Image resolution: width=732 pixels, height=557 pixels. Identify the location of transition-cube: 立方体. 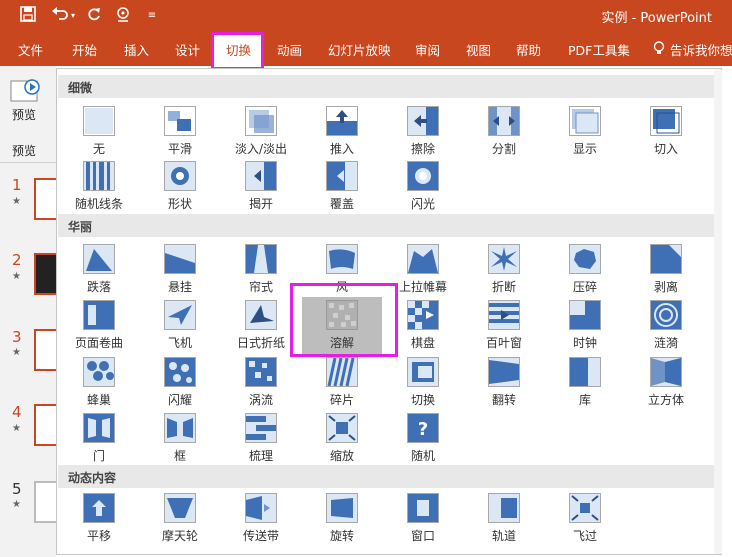
(666, 382).